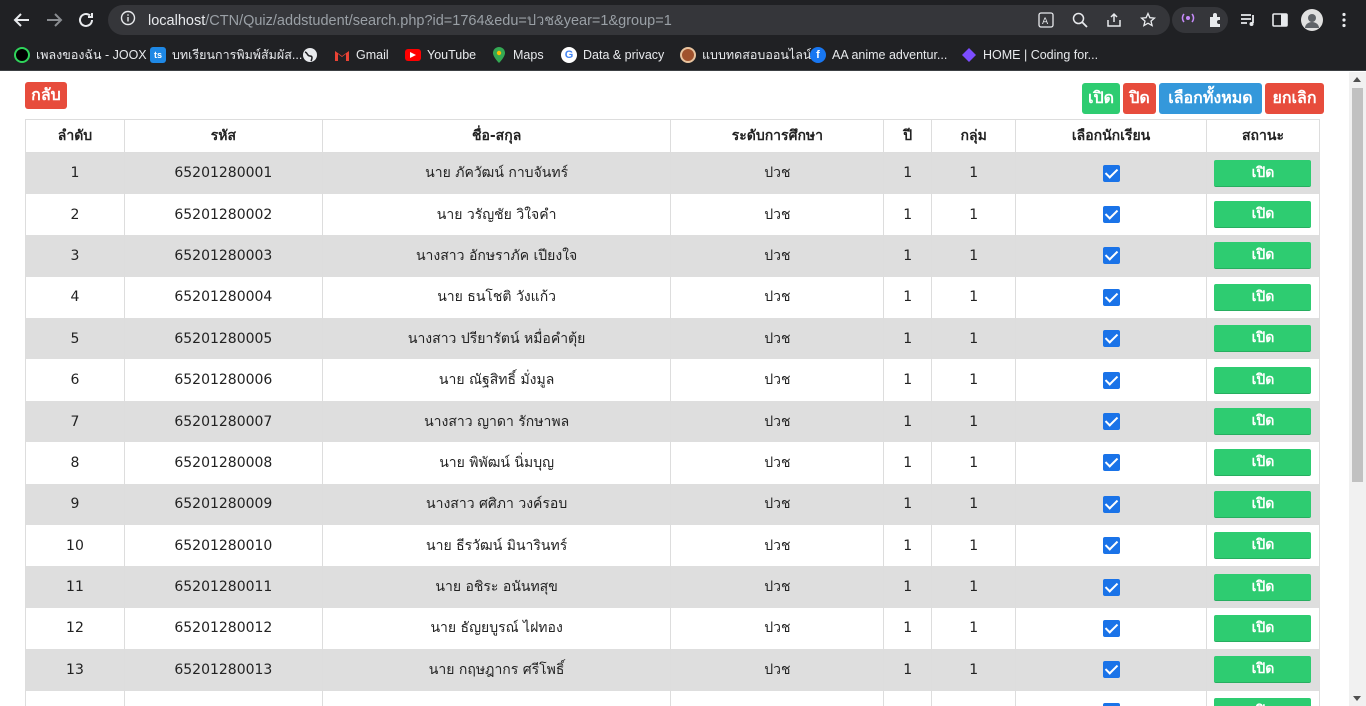 This screenshot has height=706, width=1366. I want to click on select-all-button: เลือกทั้งหมด, so click(1210, 98).